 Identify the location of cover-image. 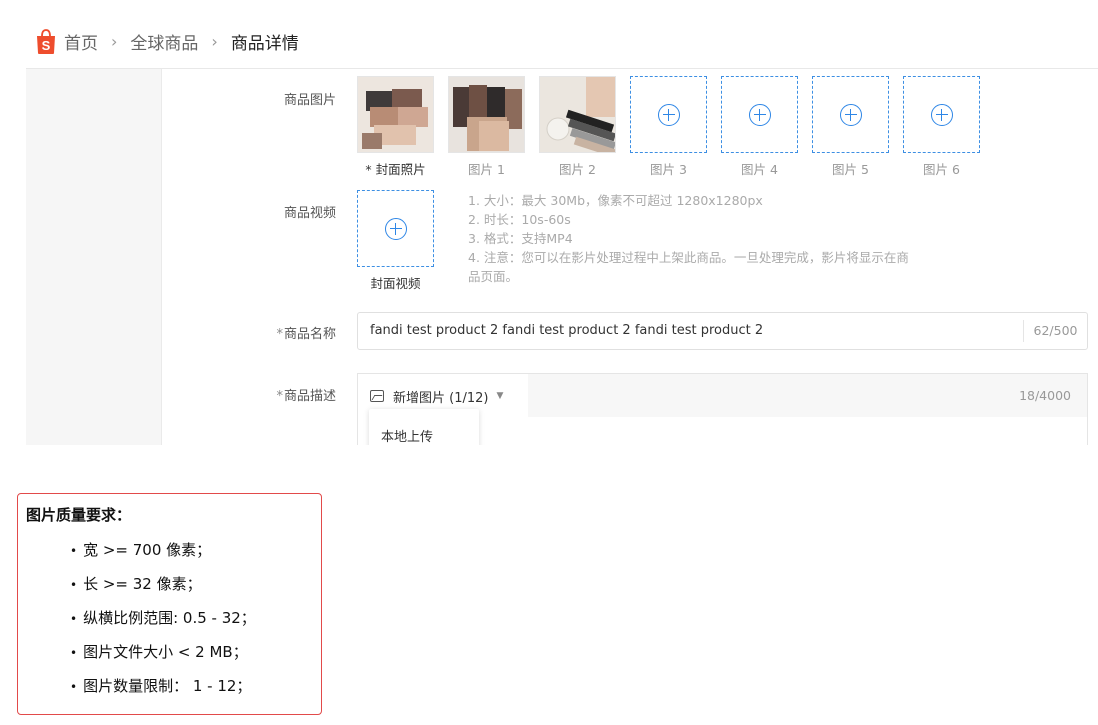
(395, 114).